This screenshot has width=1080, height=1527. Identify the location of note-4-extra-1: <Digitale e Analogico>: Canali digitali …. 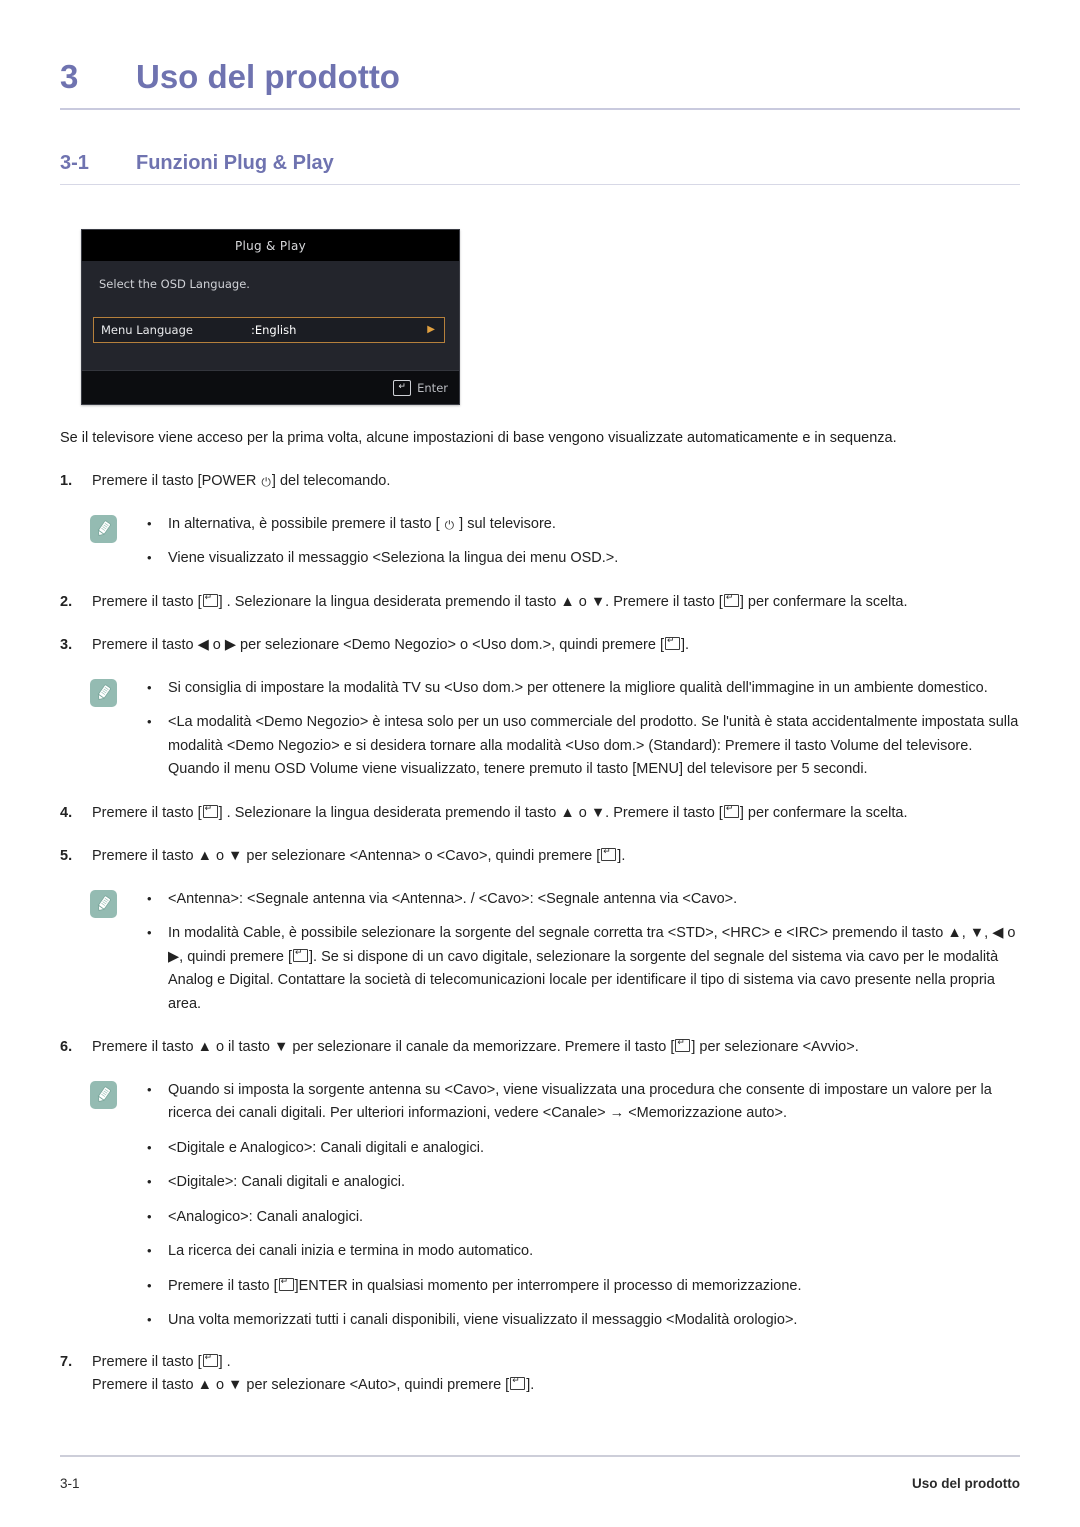
(326, 1147).